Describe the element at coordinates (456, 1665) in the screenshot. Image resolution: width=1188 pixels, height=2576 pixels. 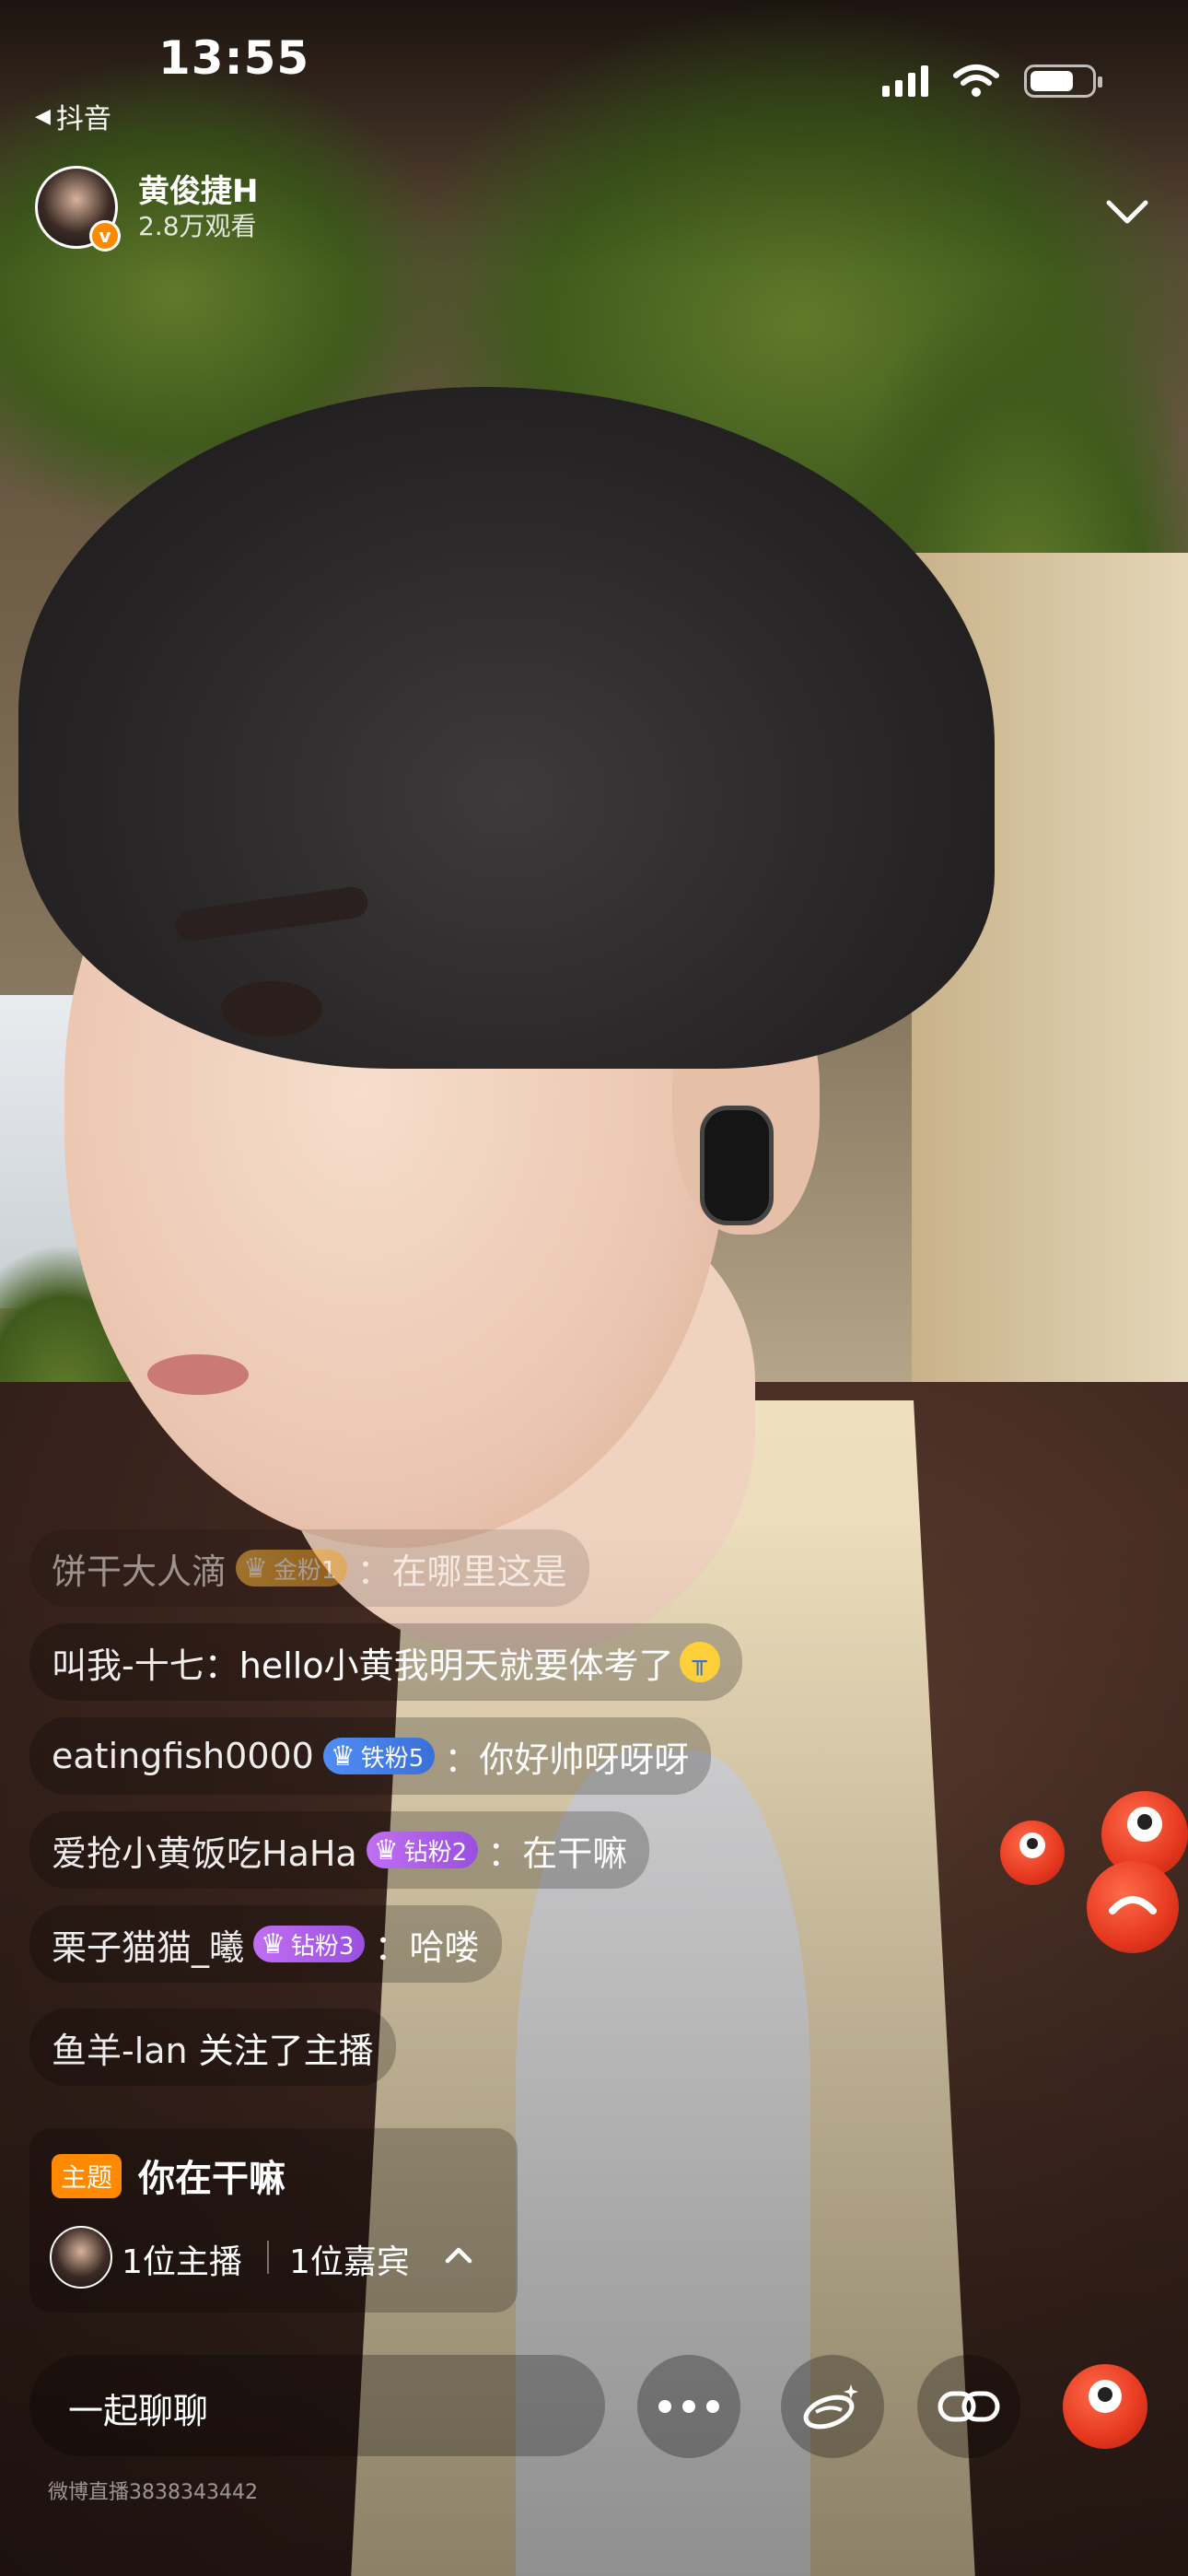
I see `comment-message: hello小黄我明天就要体考了` at that location.